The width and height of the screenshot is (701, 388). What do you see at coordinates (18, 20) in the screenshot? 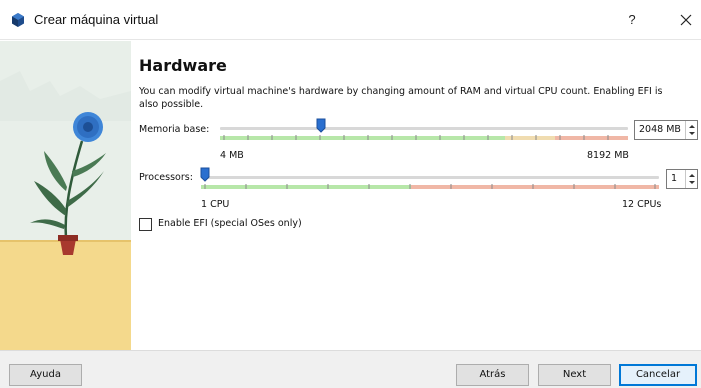
I see `virtualbox-icon` at bounding box center [18, 20].